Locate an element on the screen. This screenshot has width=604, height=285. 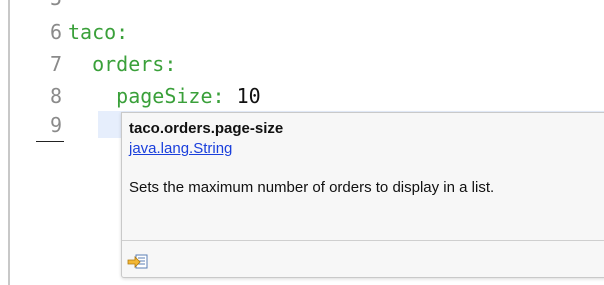
popup-divider is located at coordinates (363, 240).